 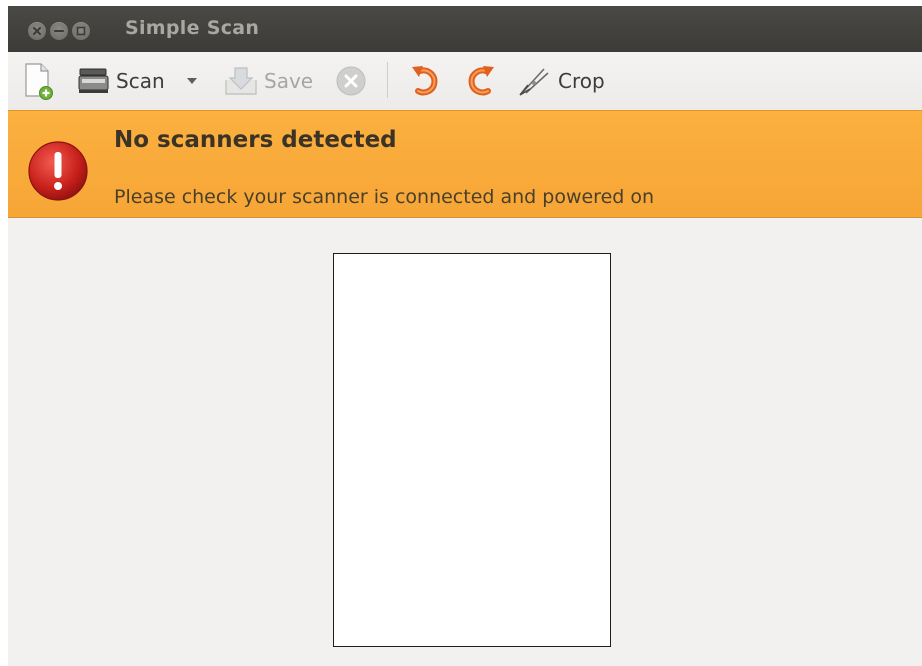 I want to click on scan-button: Scan, so click(x=120, y=81).